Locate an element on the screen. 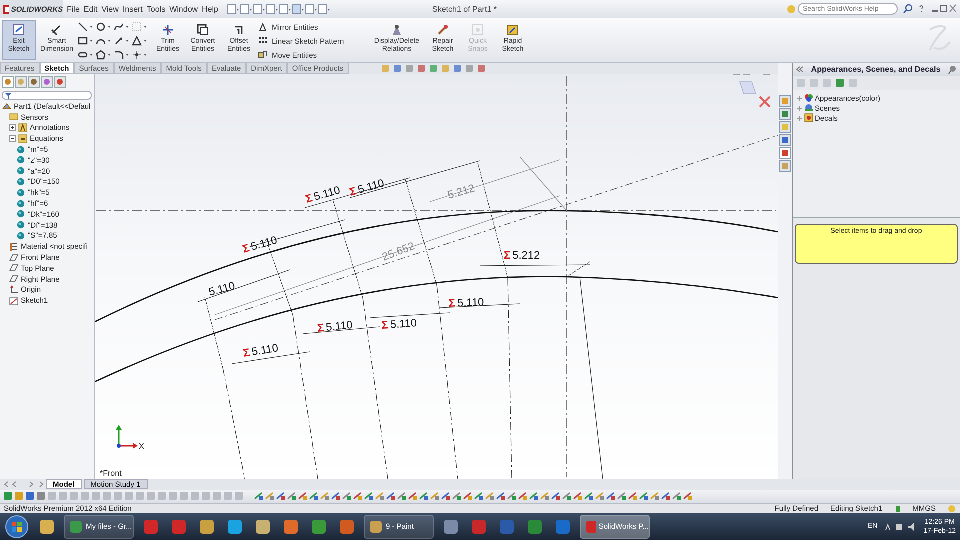  dimension-label: 5.110 is located at coordinates (222, 289).